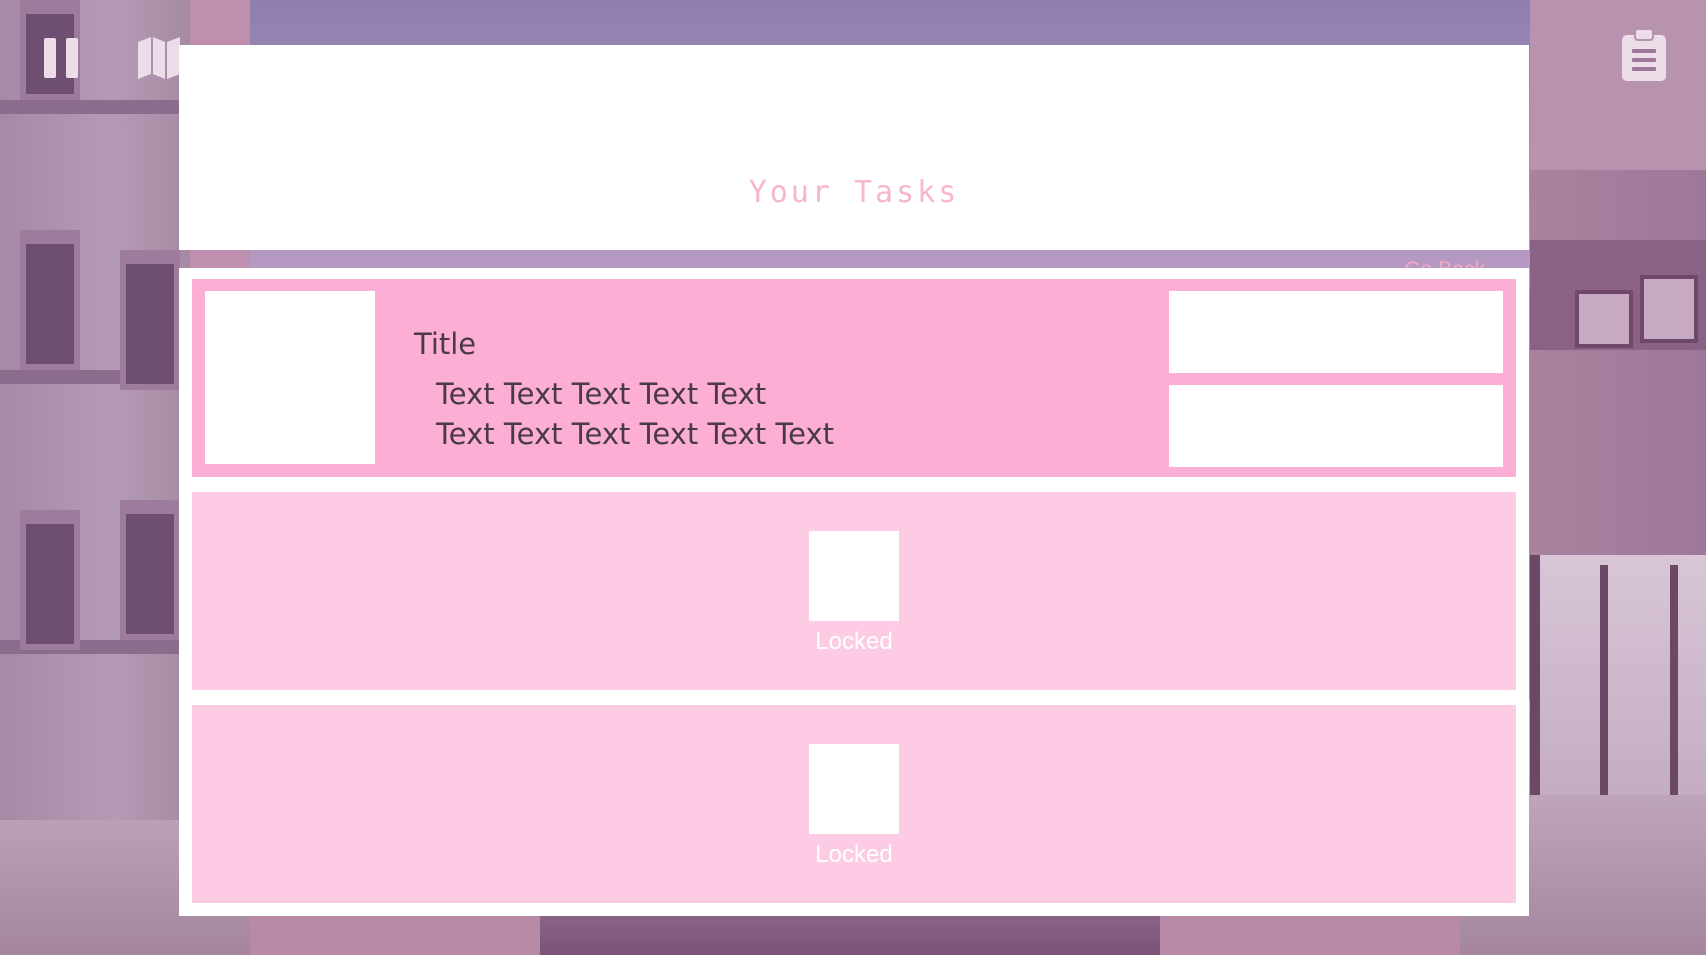 Image resolution: width=1706 pixels, height=955 pixels. I want to click on task-image, so click(290, 377).